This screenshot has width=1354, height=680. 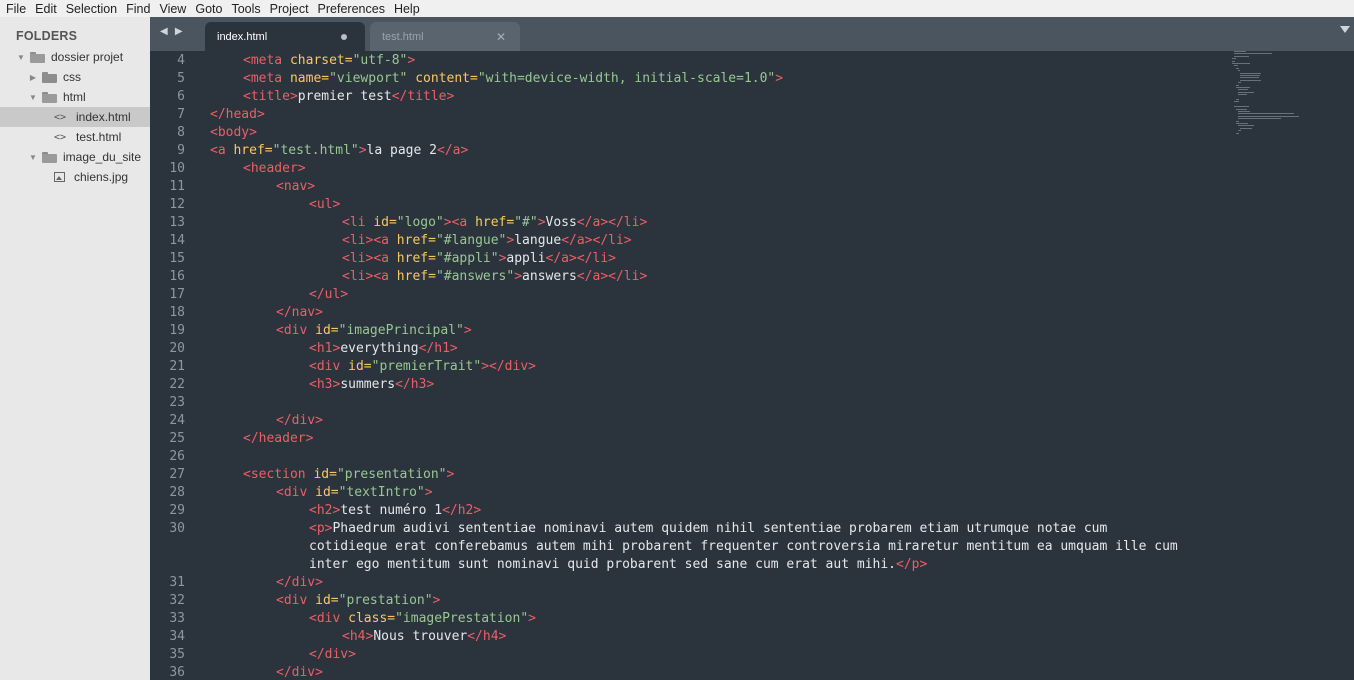 What do you see at coordinates (208, 9) in the screenshot?
I see `menu-goto: Goto` at bounding box center [208, 9].